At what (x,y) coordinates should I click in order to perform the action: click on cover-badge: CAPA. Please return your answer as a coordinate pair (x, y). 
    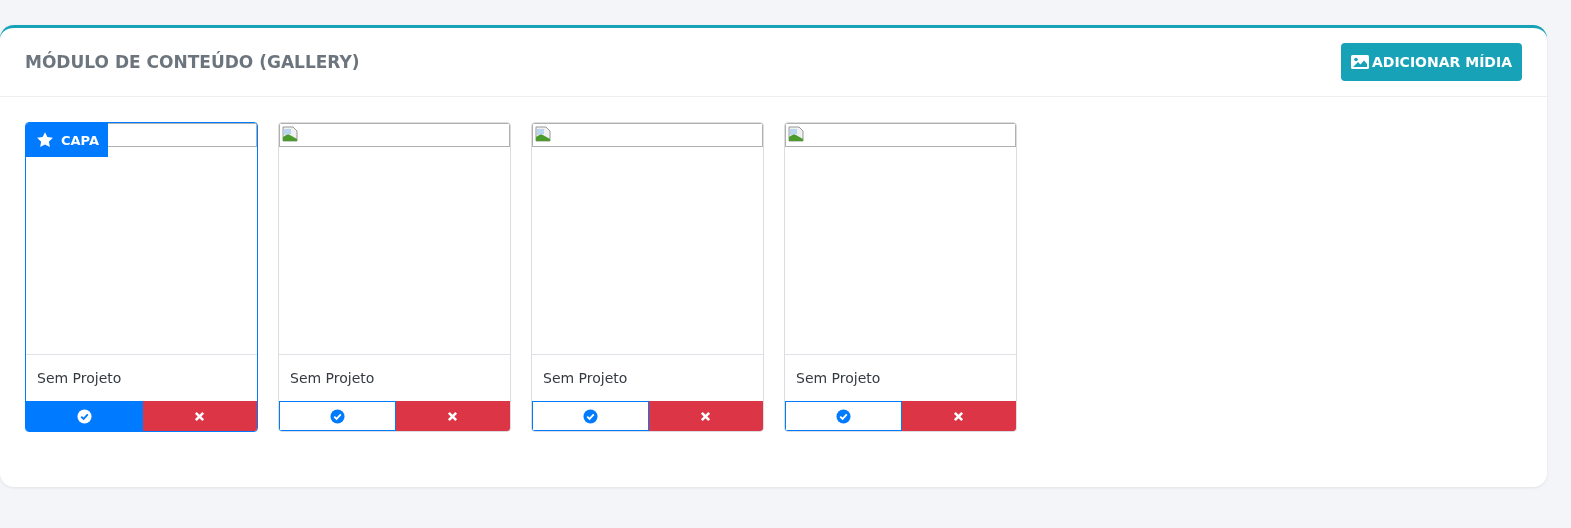
    Looking at the image, I should click on (67, 140).